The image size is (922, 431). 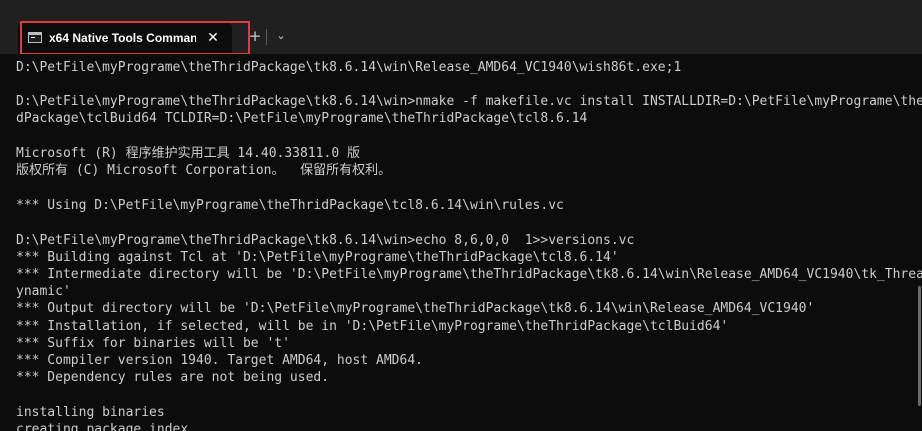 I want to click on terminal-icon, so click(x=35, y=37).